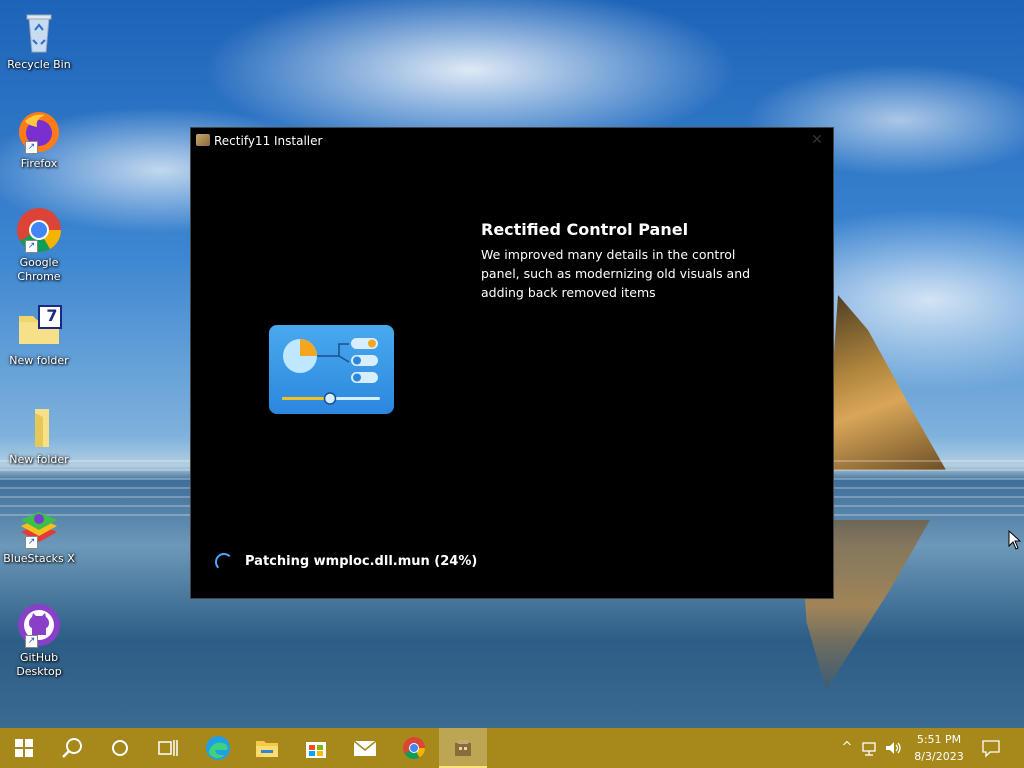  I want to click on google-chrome-icon: ↗, so click(39, 230).